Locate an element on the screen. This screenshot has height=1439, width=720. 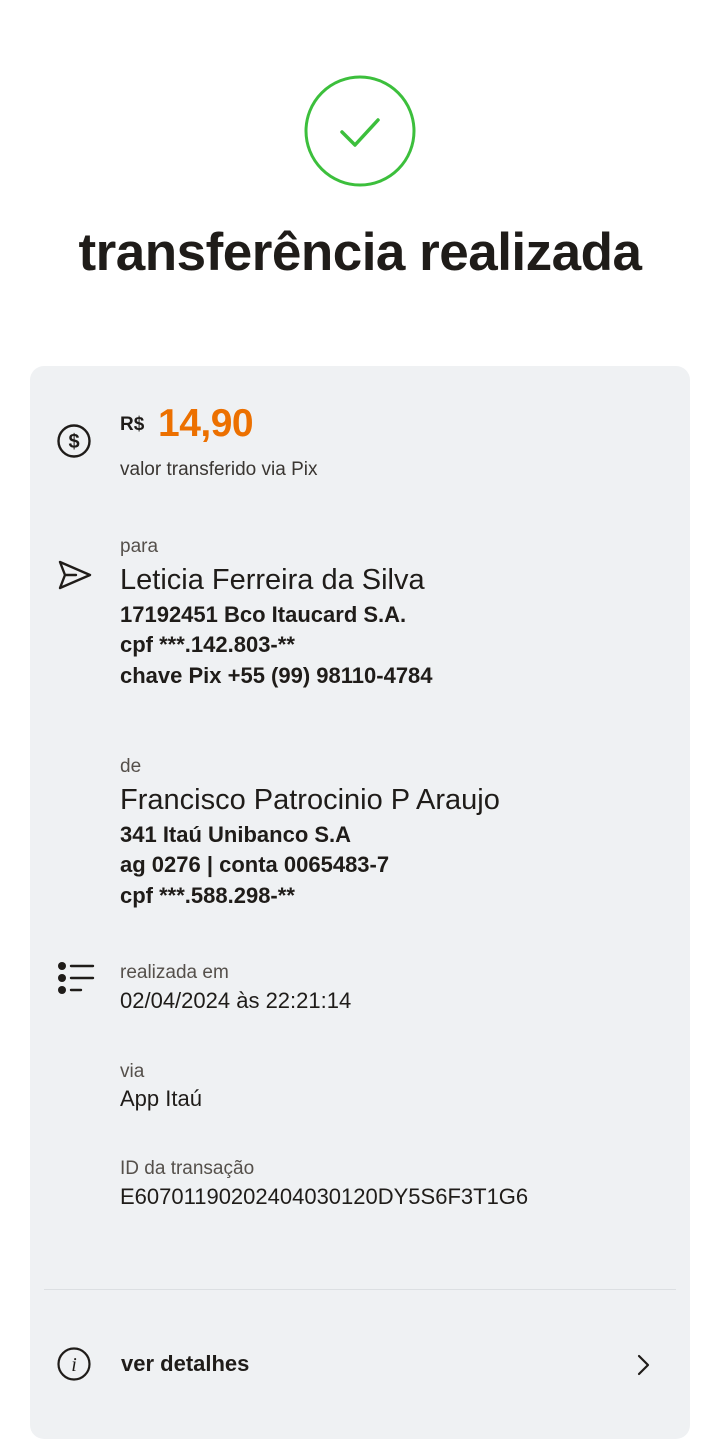
sender-account: ag 0276 | conta 0065483-7 is located at coordinates (255, 864).